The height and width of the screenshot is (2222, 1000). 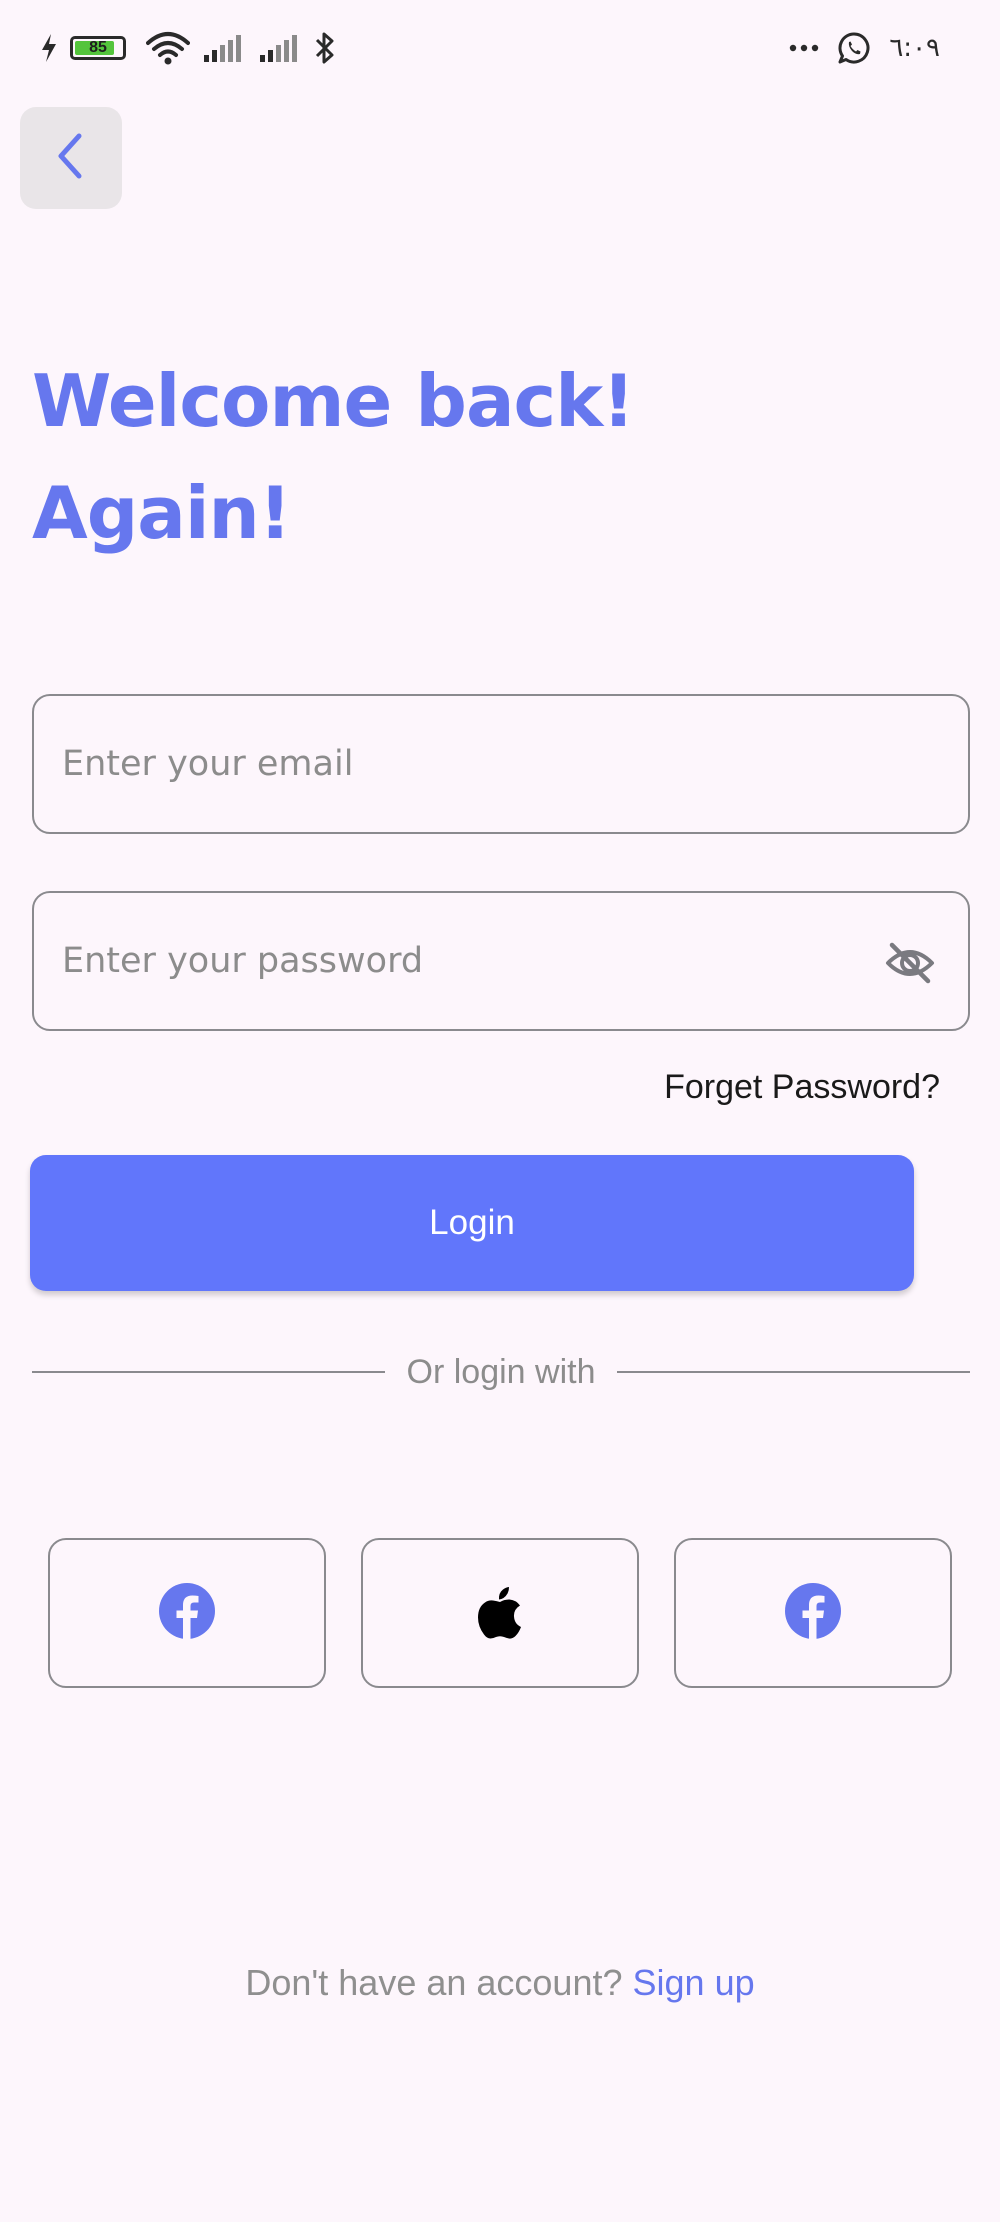 I want to click on signup-prompt: Don't have an account?, so click(x=434, y=1982).